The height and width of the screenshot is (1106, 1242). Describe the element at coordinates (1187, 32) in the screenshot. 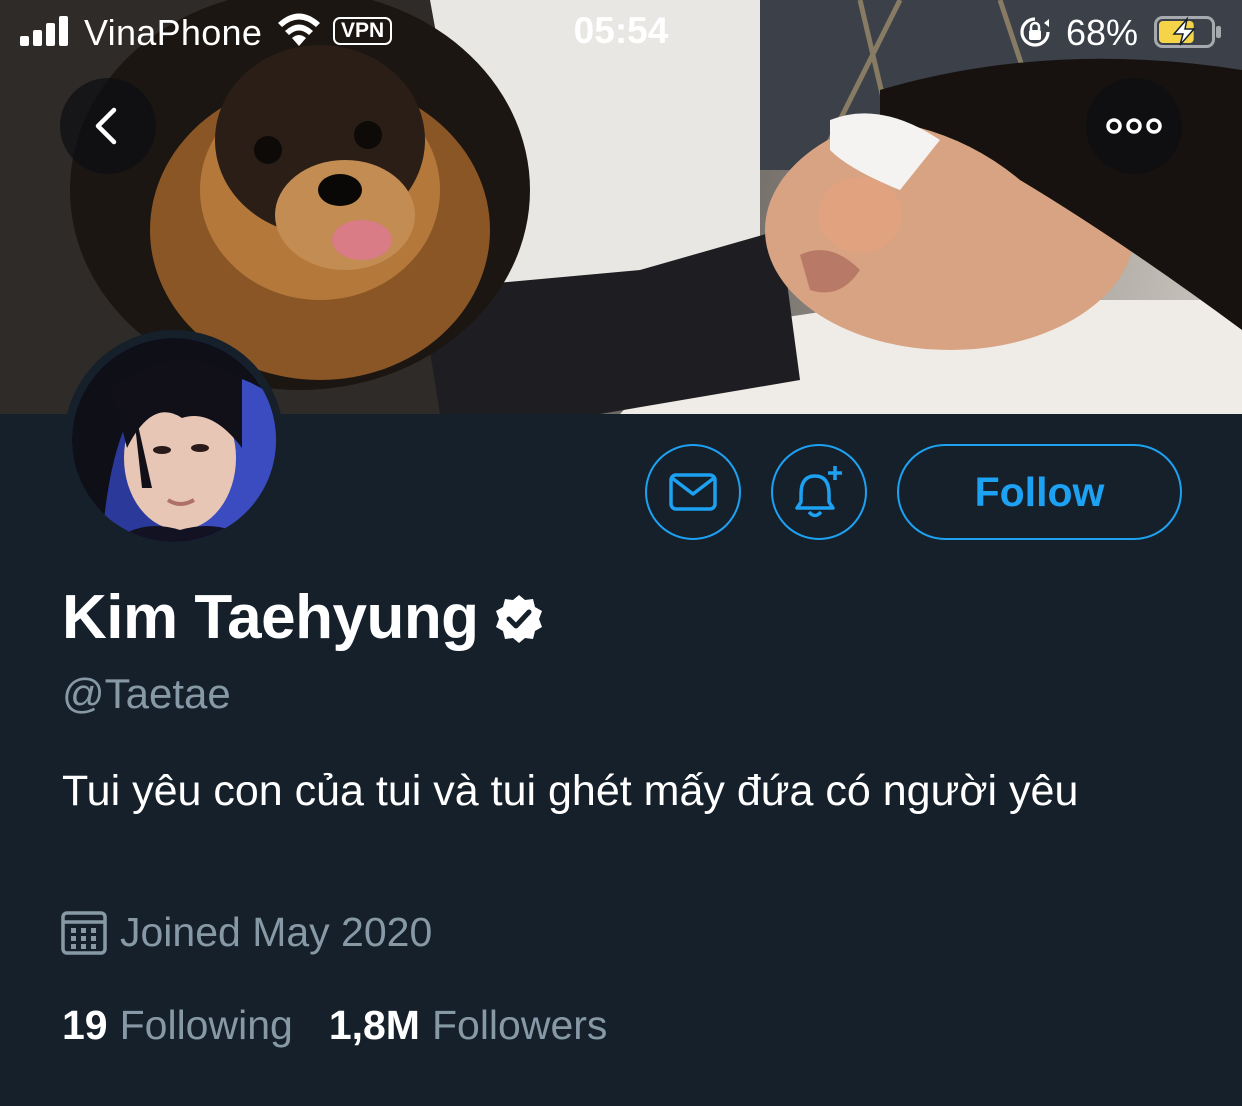

I see `battery-icon` at that location.